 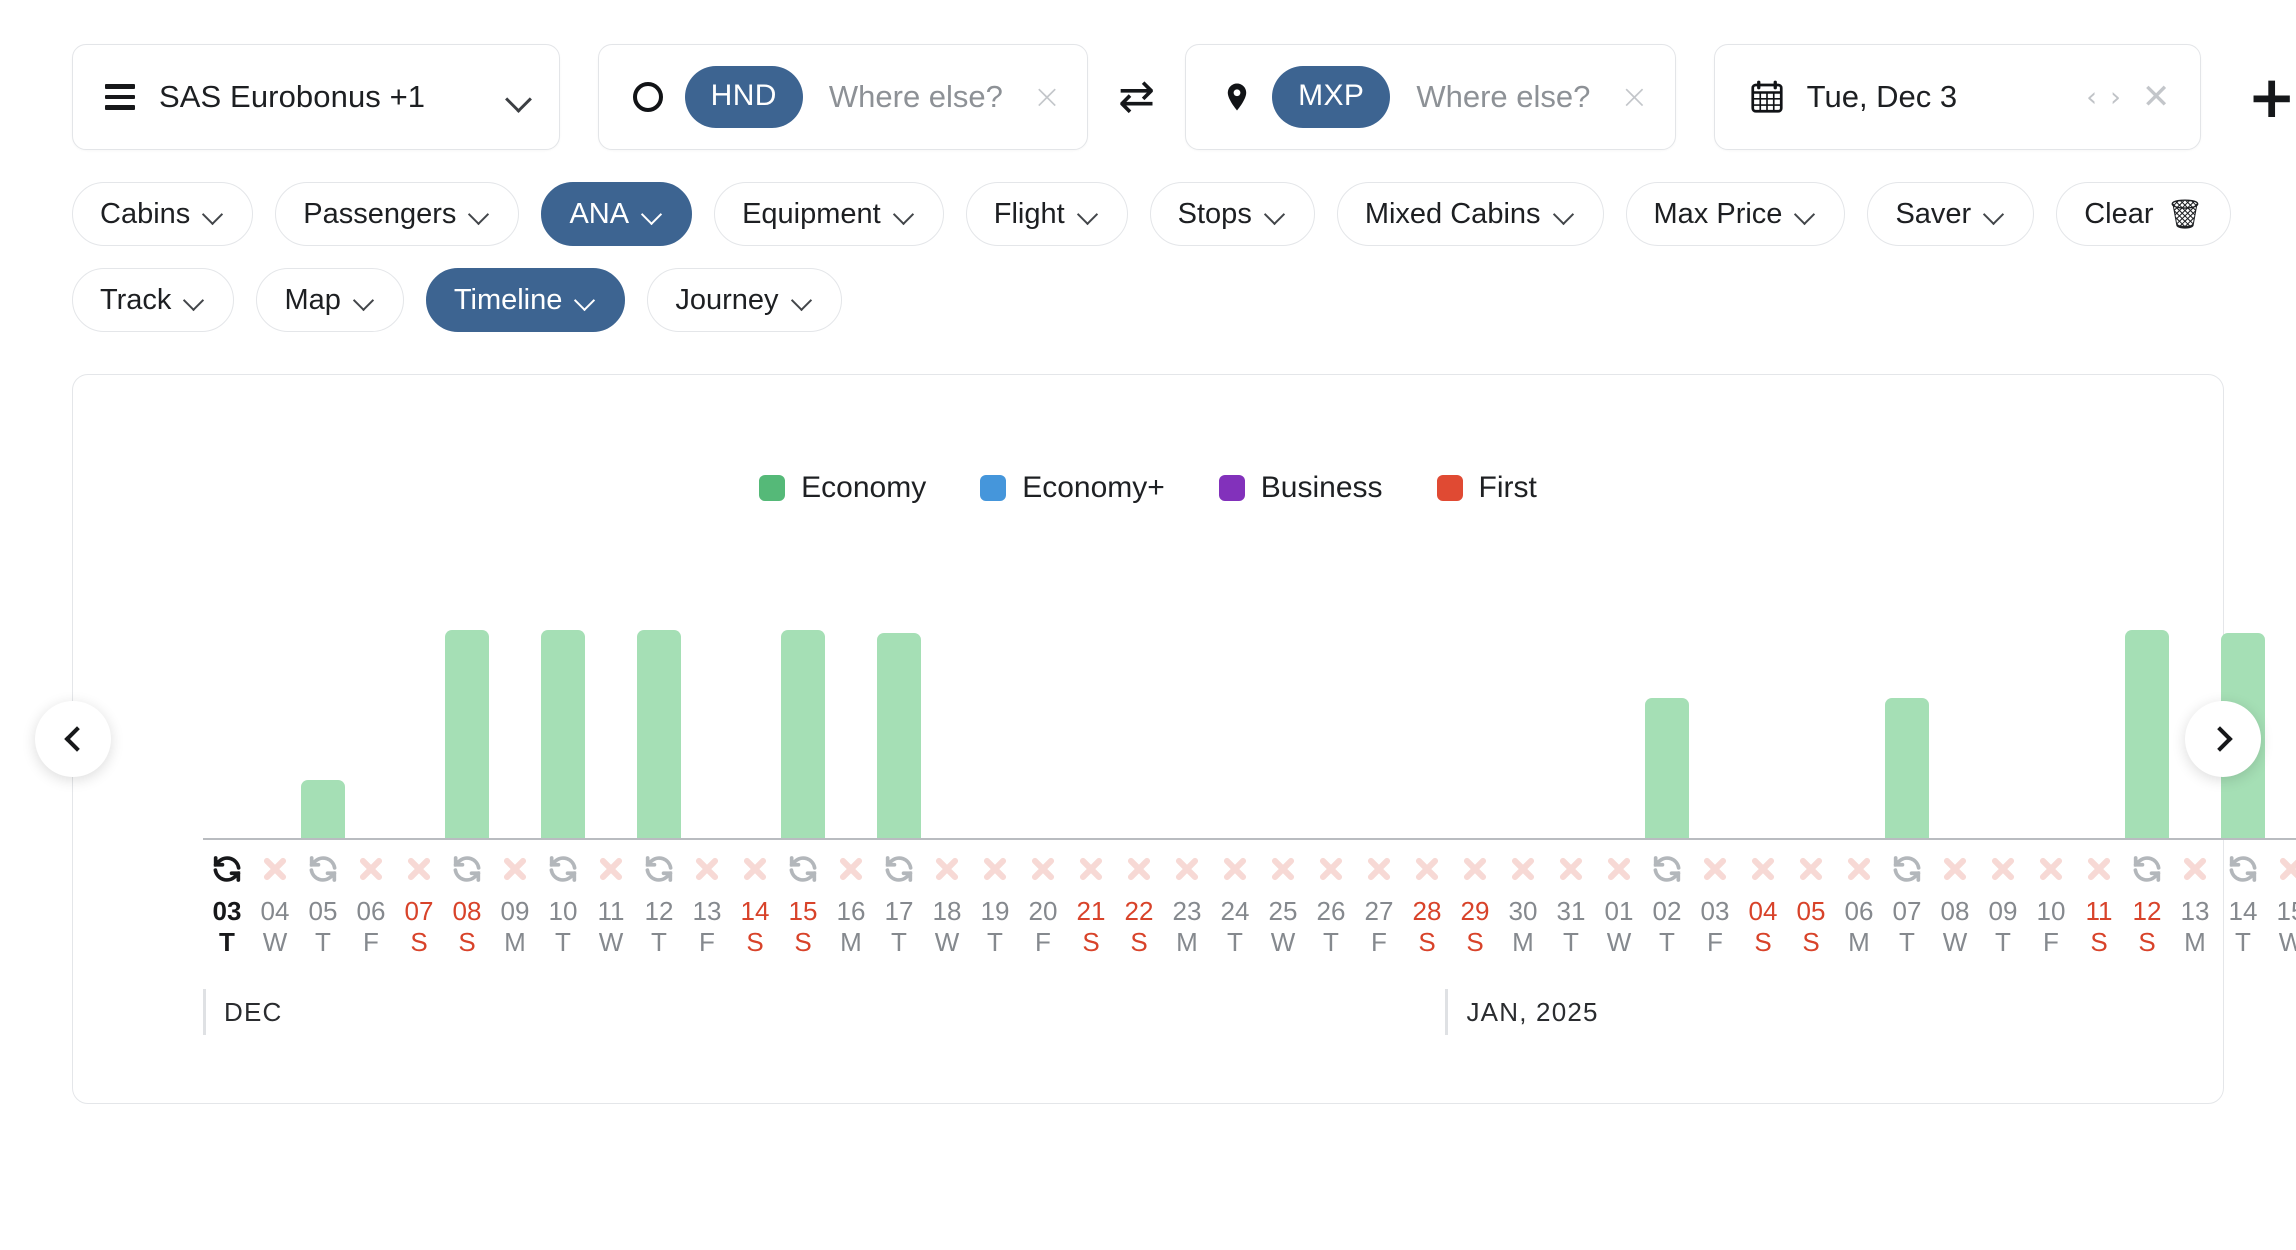 I want to click on timeline-day-column: 28 S, so click(x=1427, y=776).